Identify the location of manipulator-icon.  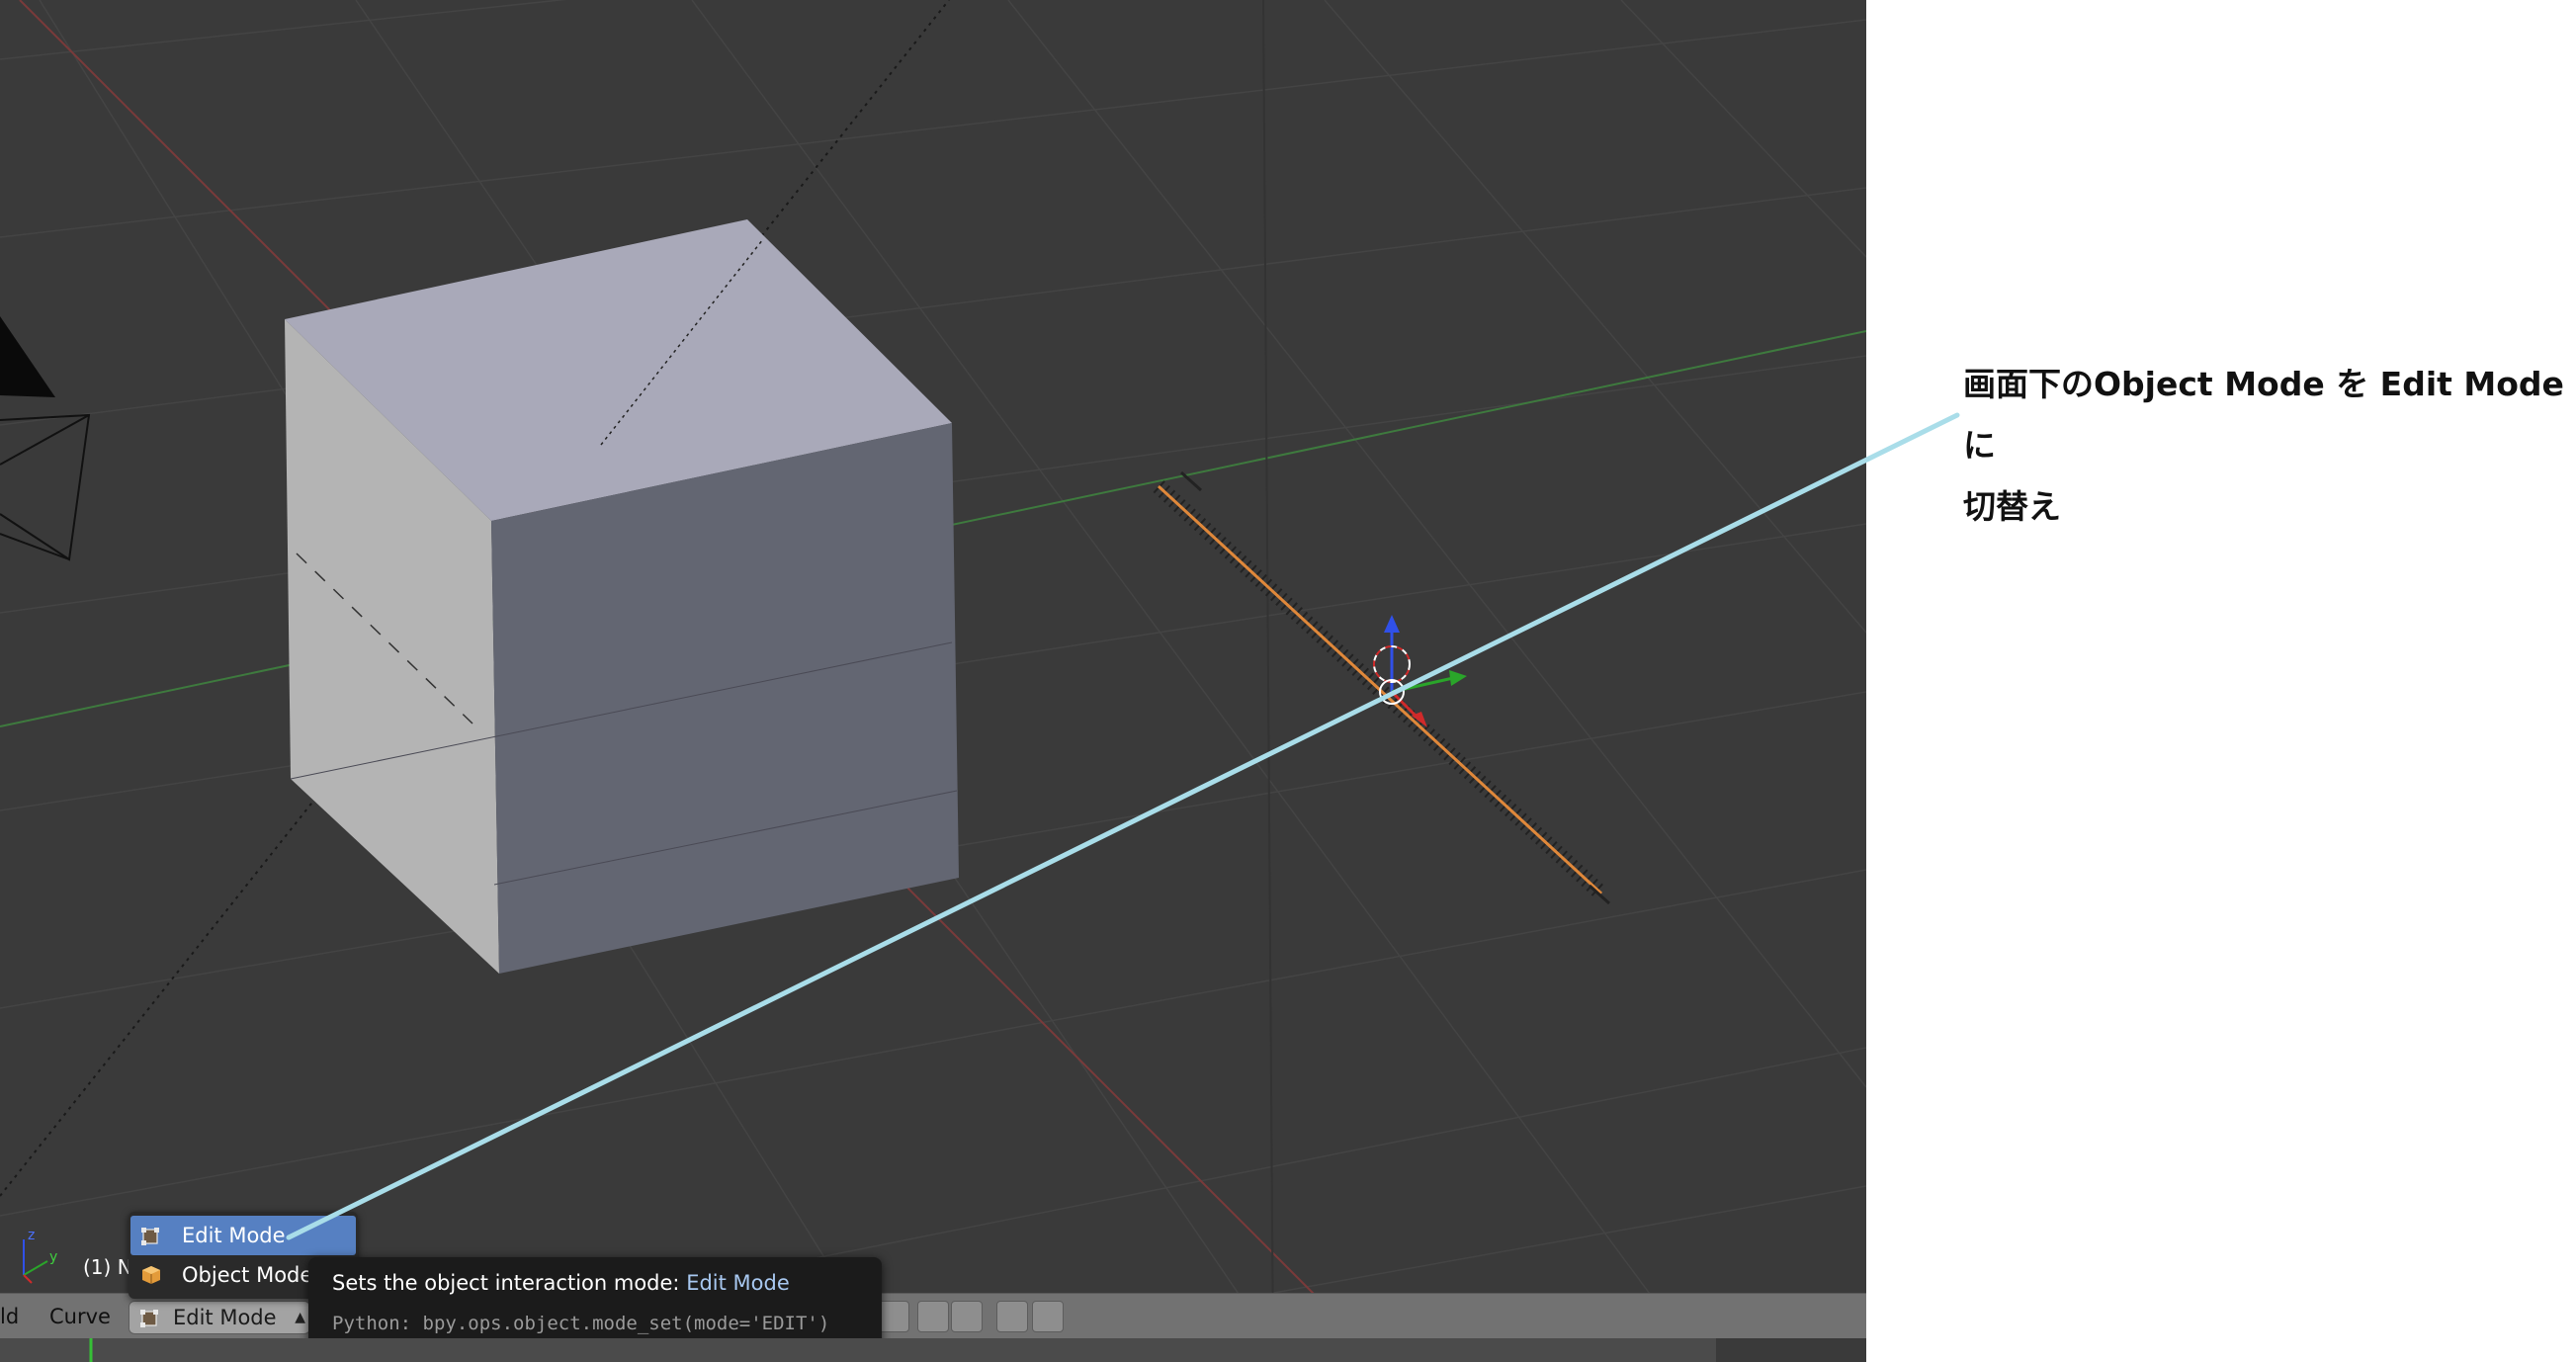
(893, 1317).